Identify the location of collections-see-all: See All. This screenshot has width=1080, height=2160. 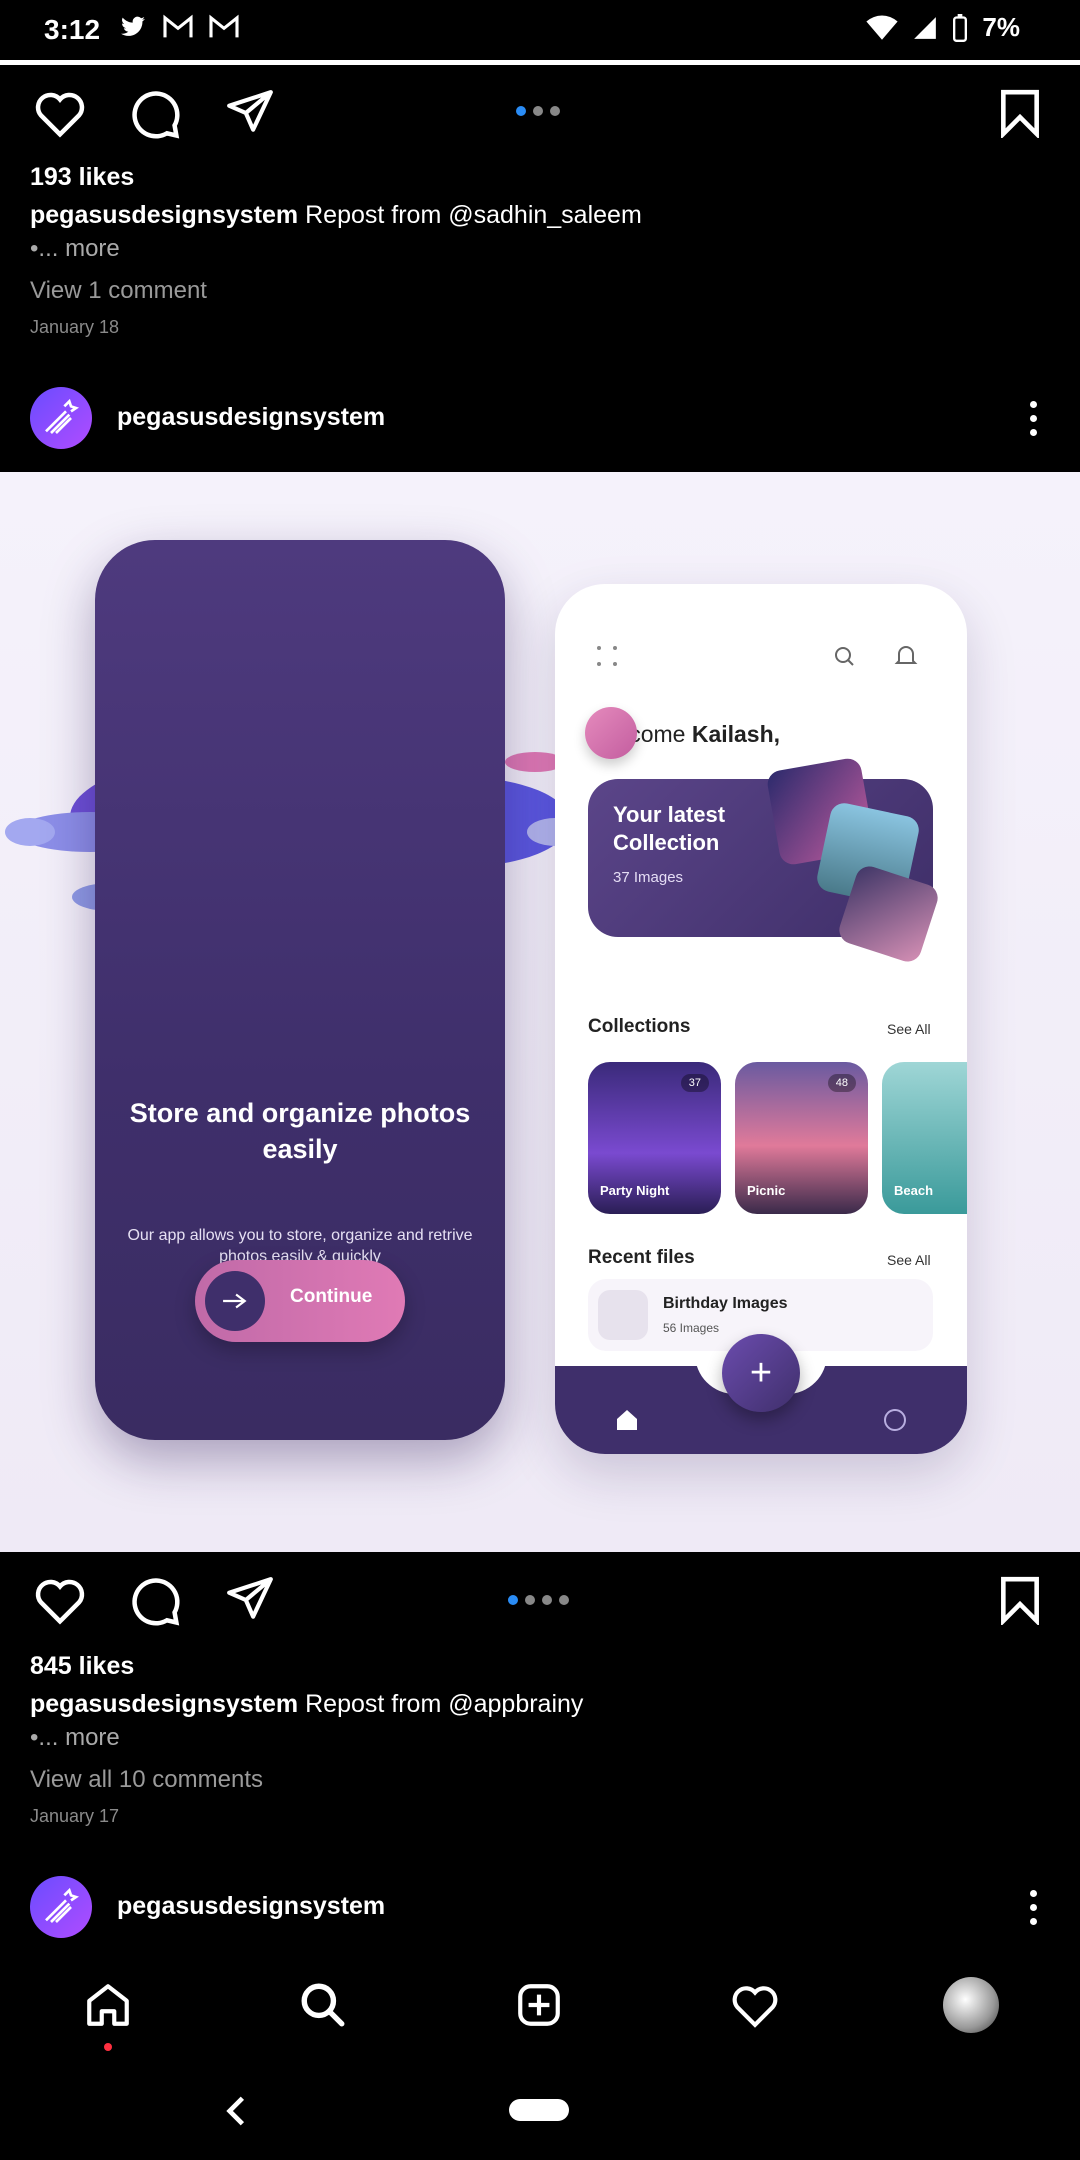
(909, 1029).